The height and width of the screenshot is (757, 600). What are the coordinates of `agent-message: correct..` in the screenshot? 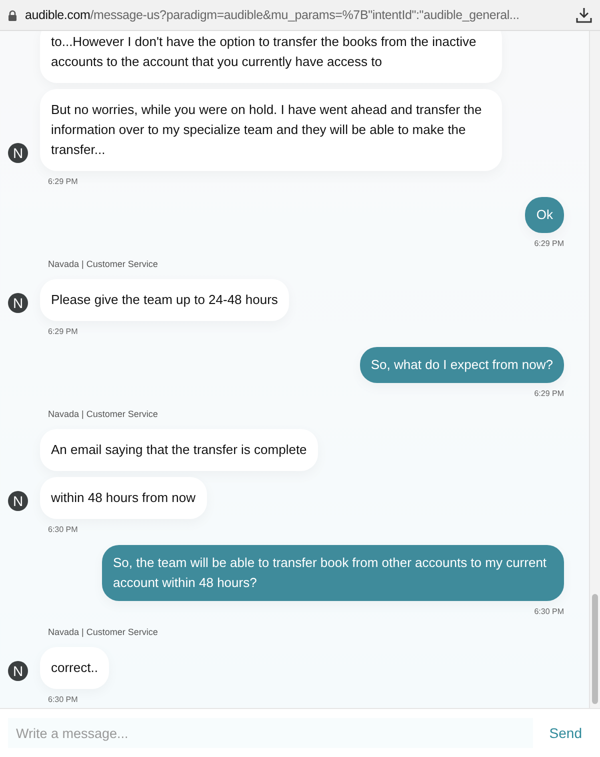 It's located at (74, 668).